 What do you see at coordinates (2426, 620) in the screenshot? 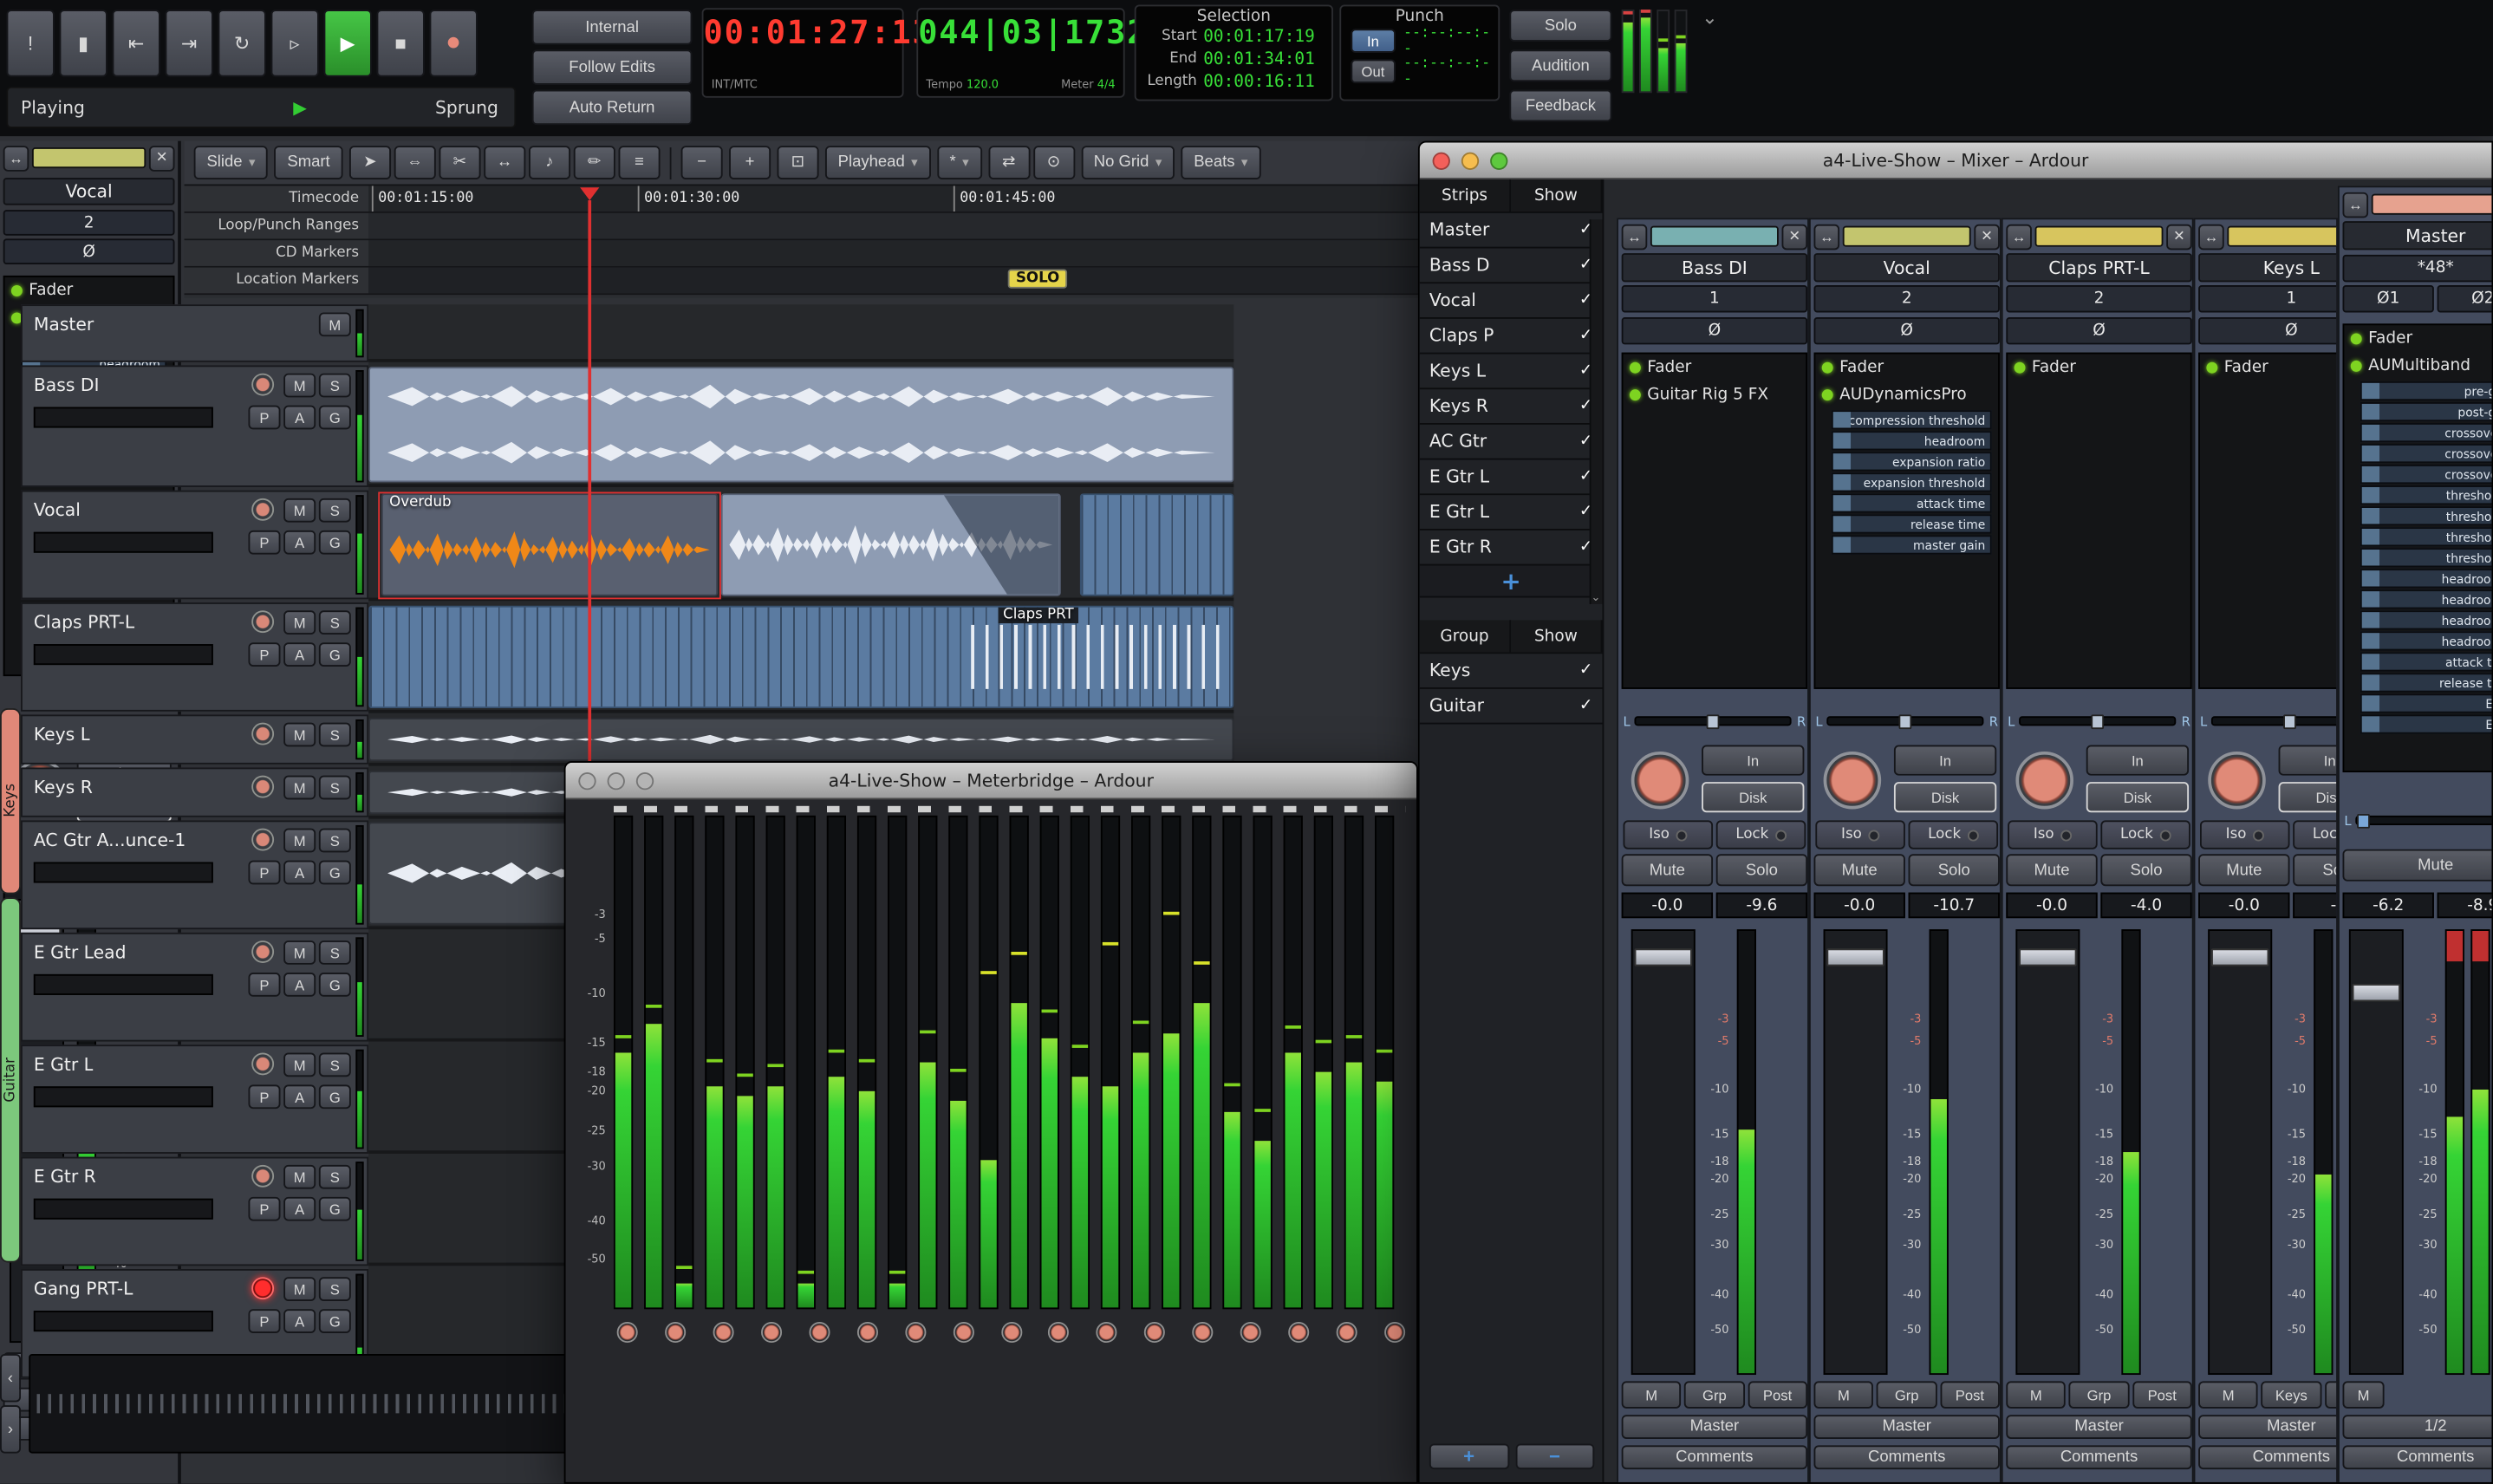
I see `plugin-control: headroom 3` at bounding box center [2426, 620].